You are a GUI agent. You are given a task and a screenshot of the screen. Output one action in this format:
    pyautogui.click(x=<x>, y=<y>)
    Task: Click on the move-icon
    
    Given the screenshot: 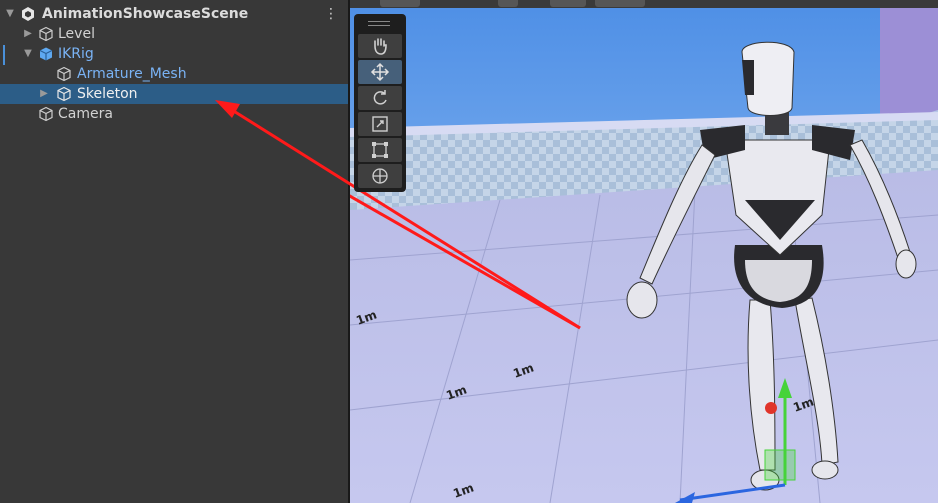 What is the action you would take?
    pyautogui.click(x=380, y=72)
    